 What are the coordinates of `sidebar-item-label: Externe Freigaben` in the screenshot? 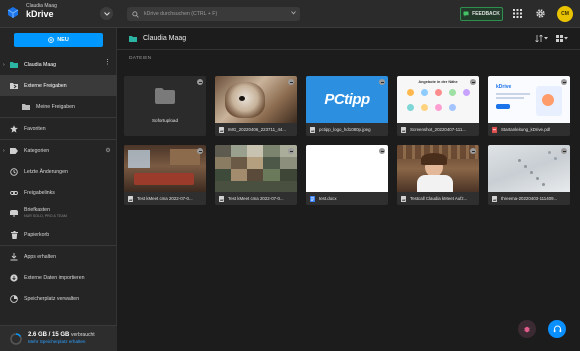 It's located at (45, 85).